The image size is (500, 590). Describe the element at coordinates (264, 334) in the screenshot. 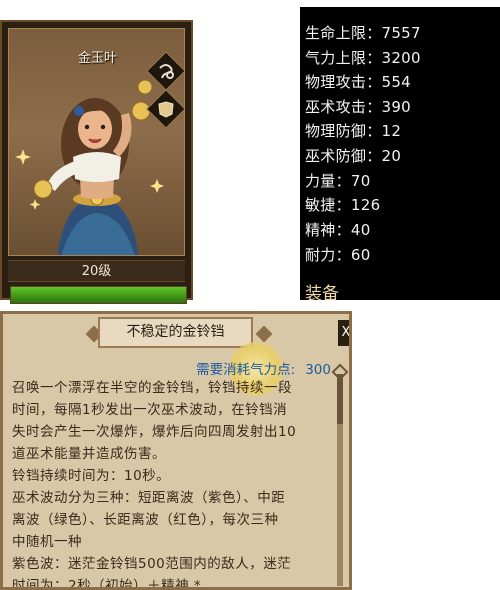

I see `title-ornament-right` at that location.